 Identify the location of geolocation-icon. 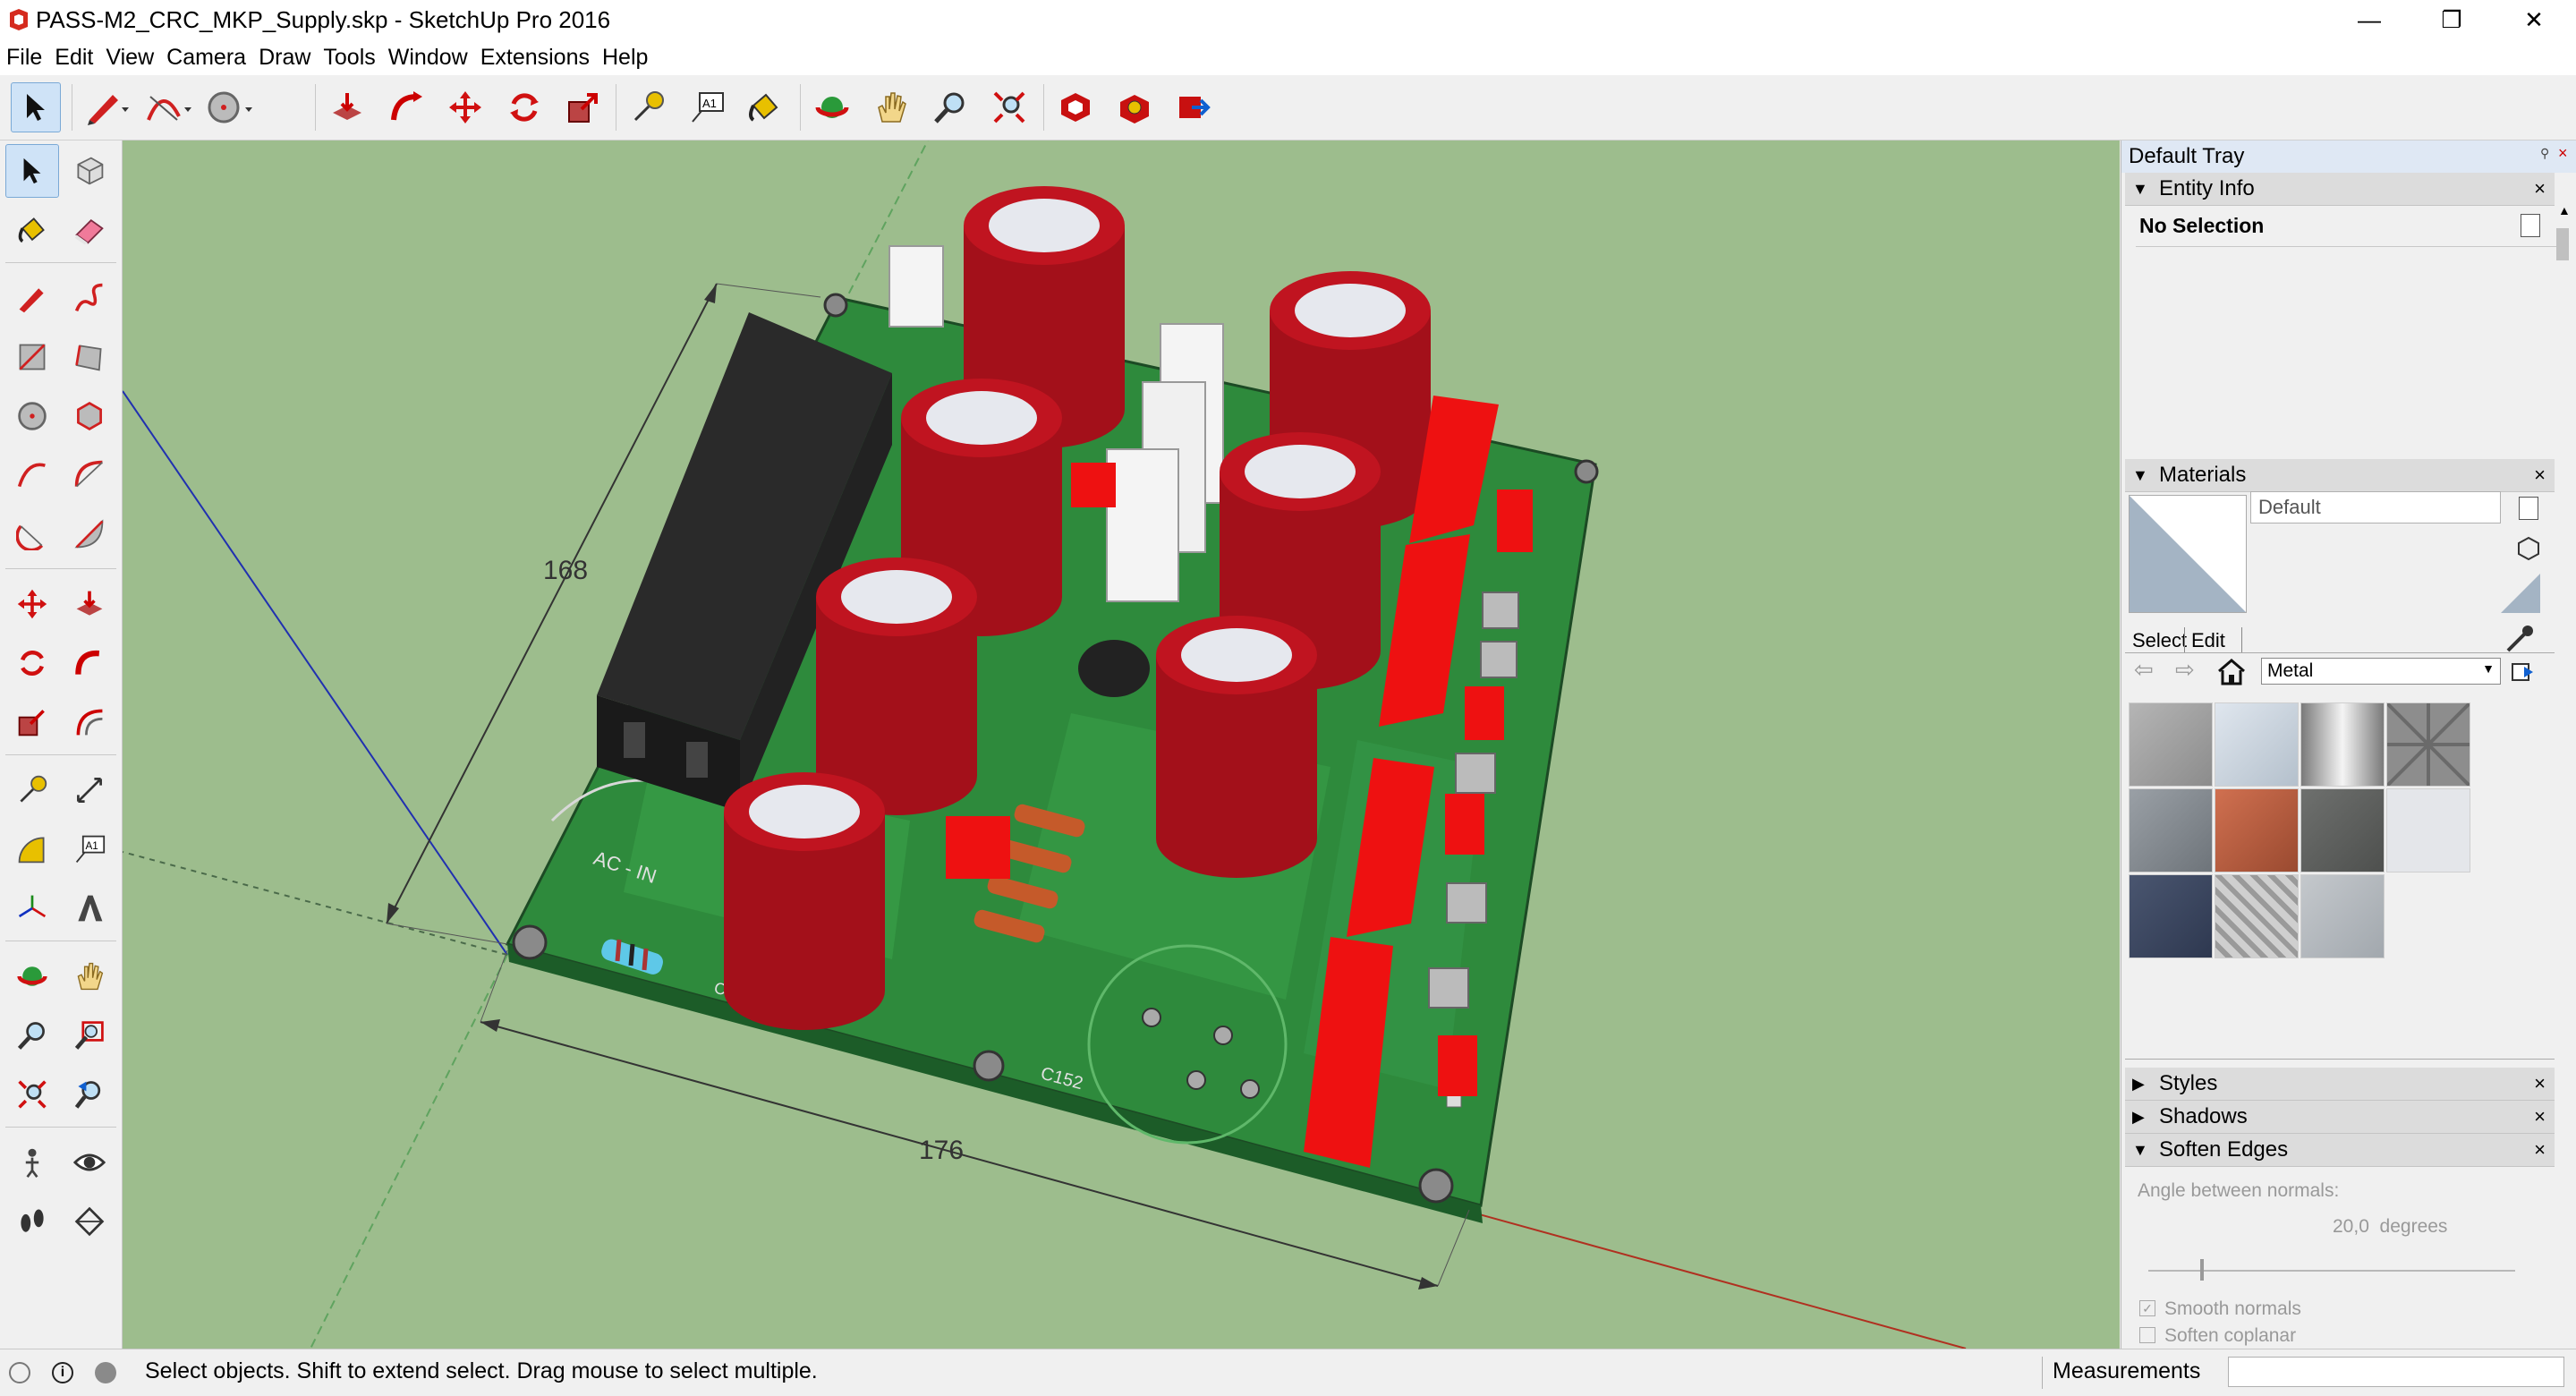
(19, 1372).